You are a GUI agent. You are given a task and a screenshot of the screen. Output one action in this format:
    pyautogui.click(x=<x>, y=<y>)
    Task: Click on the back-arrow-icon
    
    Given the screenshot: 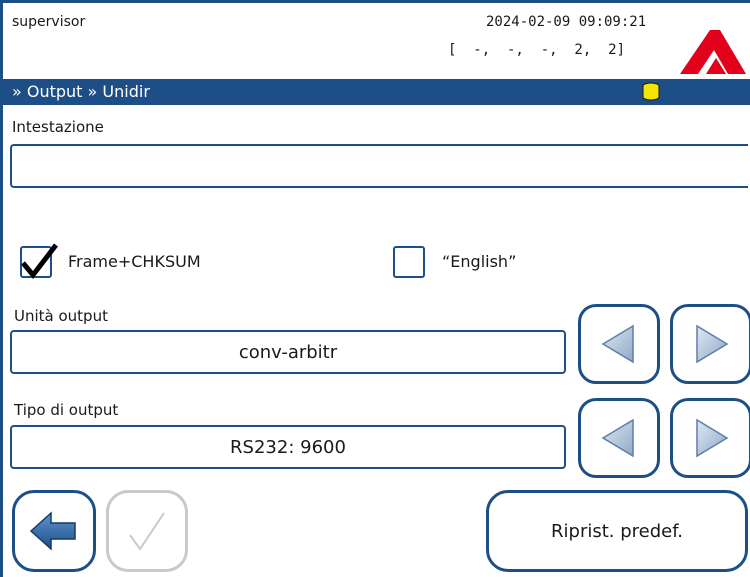 What is the action you would take?
    pyautogui.click(x=52, y=531)
    